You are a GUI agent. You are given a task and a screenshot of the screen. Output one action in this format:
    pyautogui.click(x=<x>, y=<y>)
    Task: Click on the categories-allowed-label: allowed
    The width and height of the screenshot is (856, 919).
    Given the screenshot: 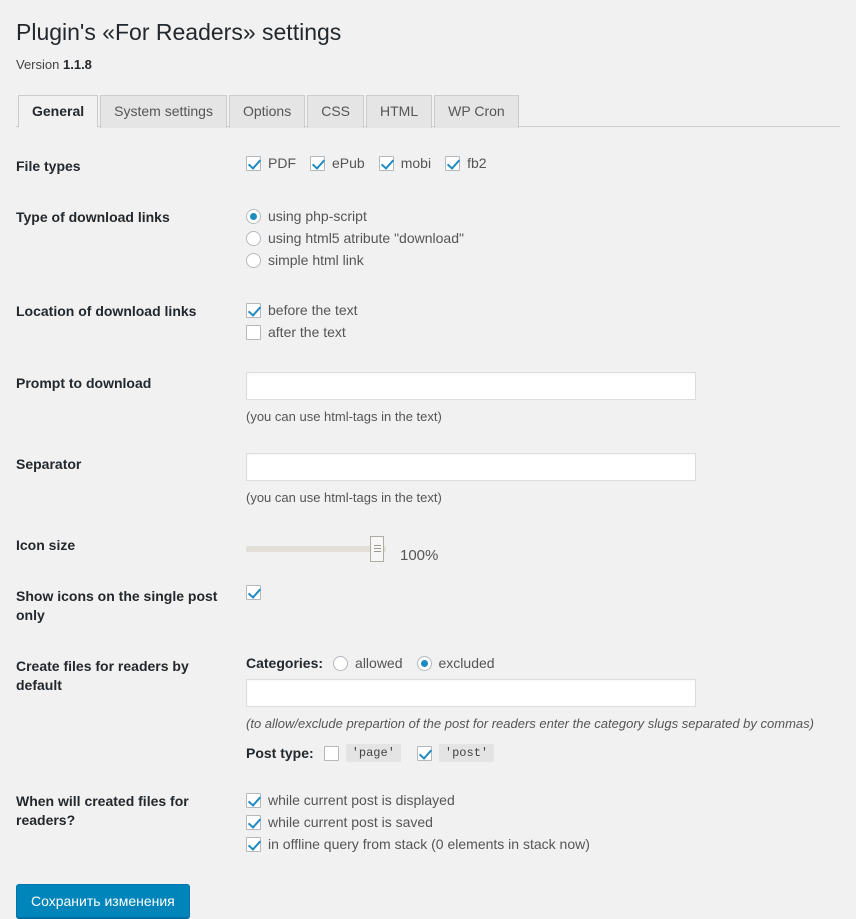 What is the action you would take?
    pyautogui.click(x=379, y=663)
    